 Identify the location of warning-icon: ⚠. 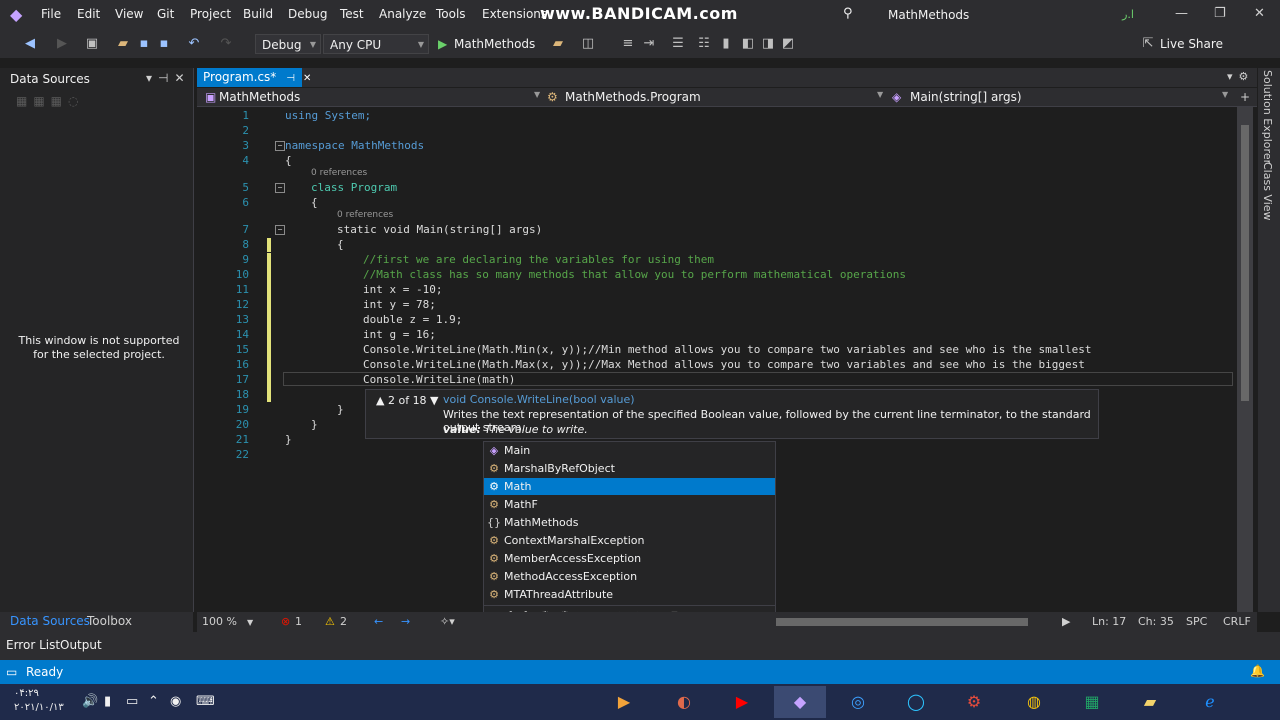
(330, 621).